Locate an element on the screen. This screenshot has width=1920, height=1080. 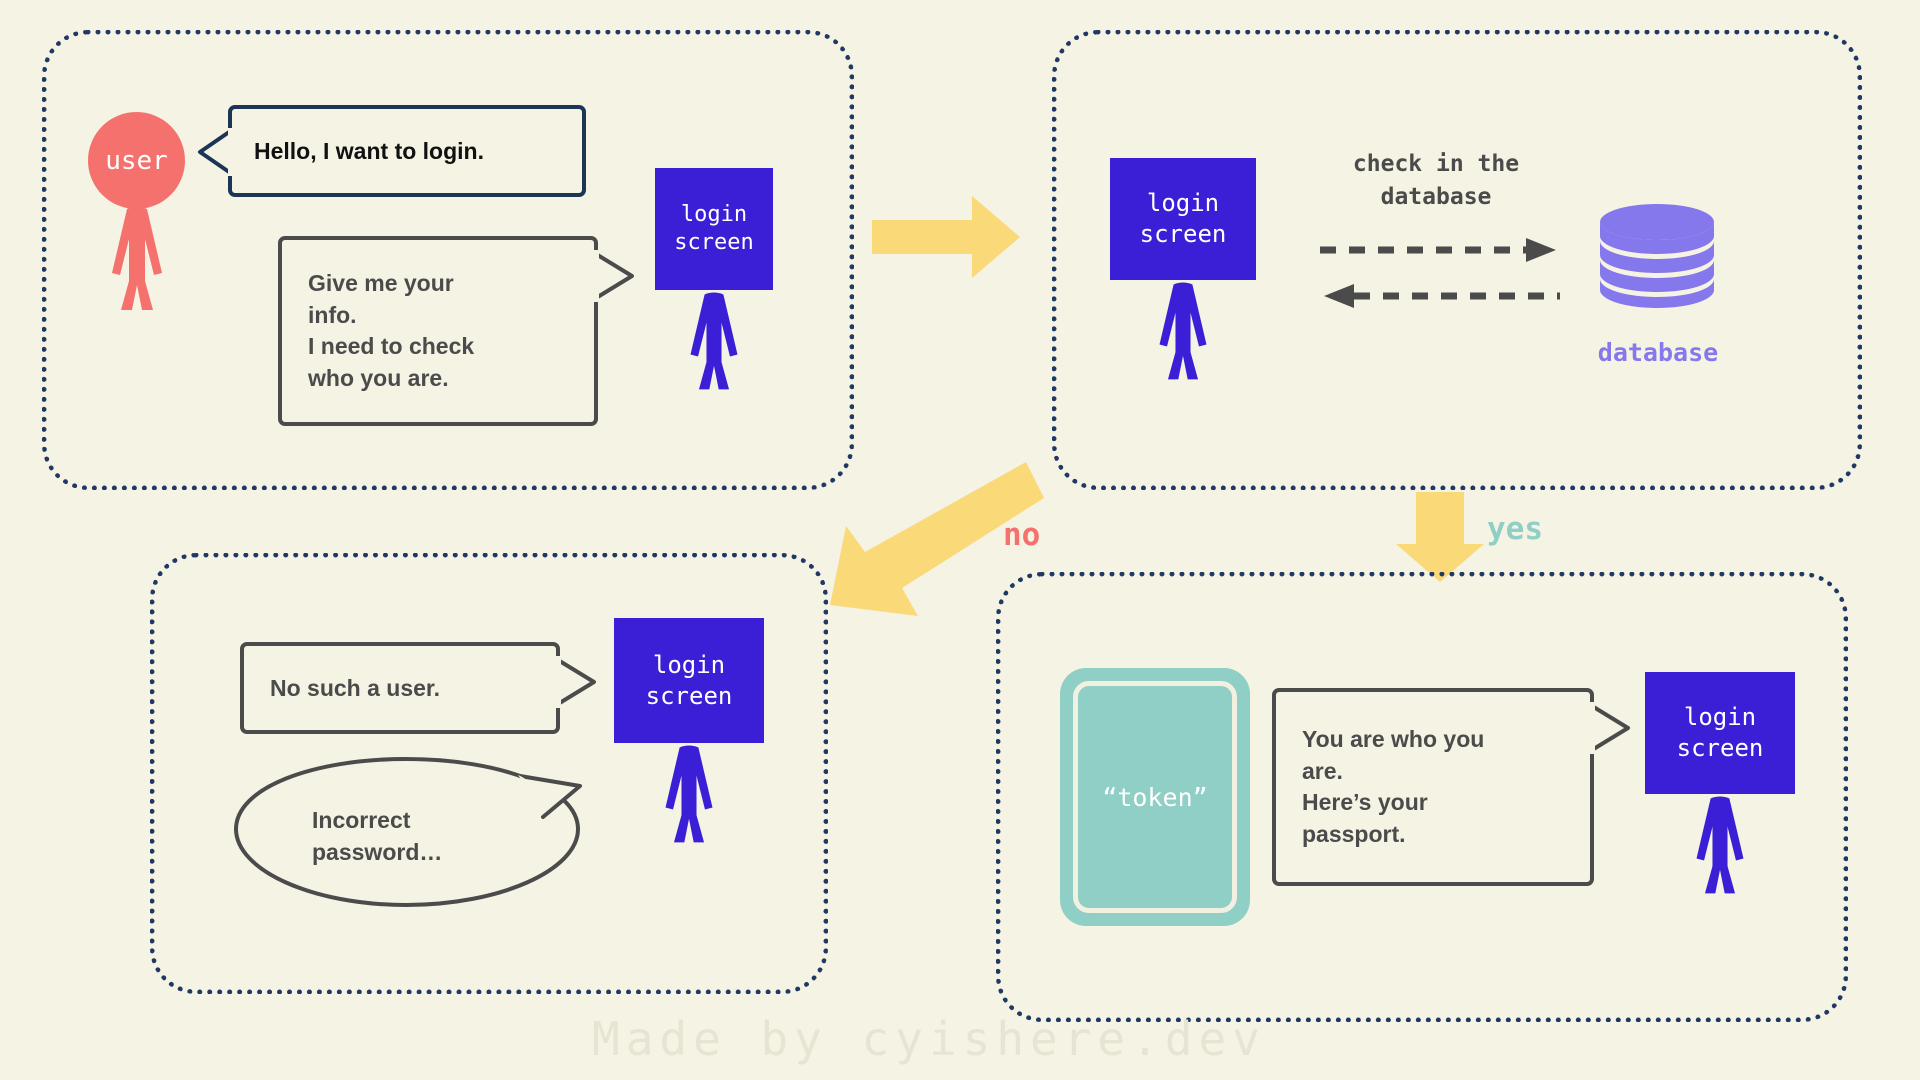
login-screen-3-figure-icon is located at coordinates (689, 794).